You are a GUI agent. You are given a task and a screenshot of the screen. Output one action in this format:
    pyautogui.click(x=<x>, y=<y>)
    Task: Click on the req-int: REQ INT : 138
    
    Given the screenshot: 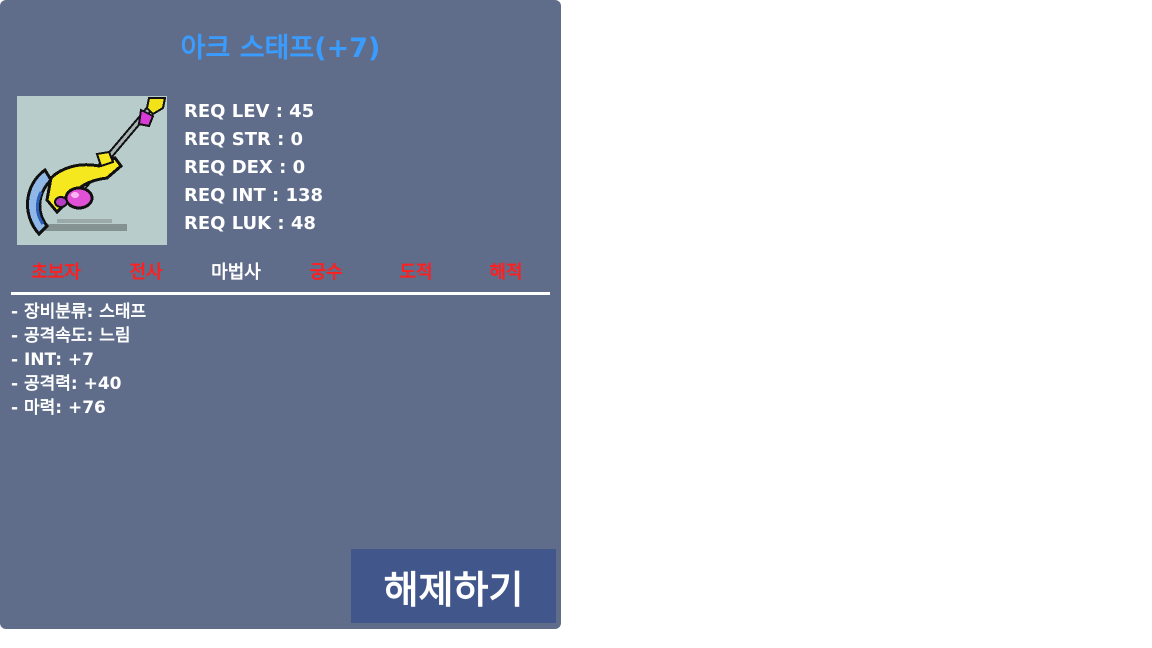 What is the action you would take?
    pyautogui.click(x=254, y=195)
    